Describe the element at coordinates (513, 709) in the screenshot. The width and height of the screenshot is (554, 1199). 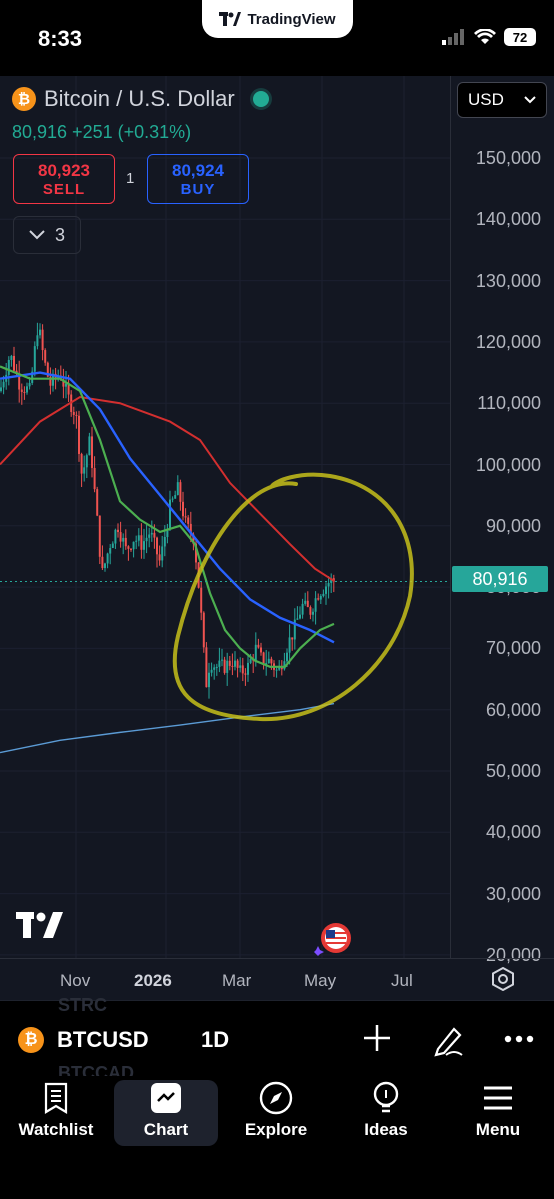
I see `price-tick: 60,000` at that location.